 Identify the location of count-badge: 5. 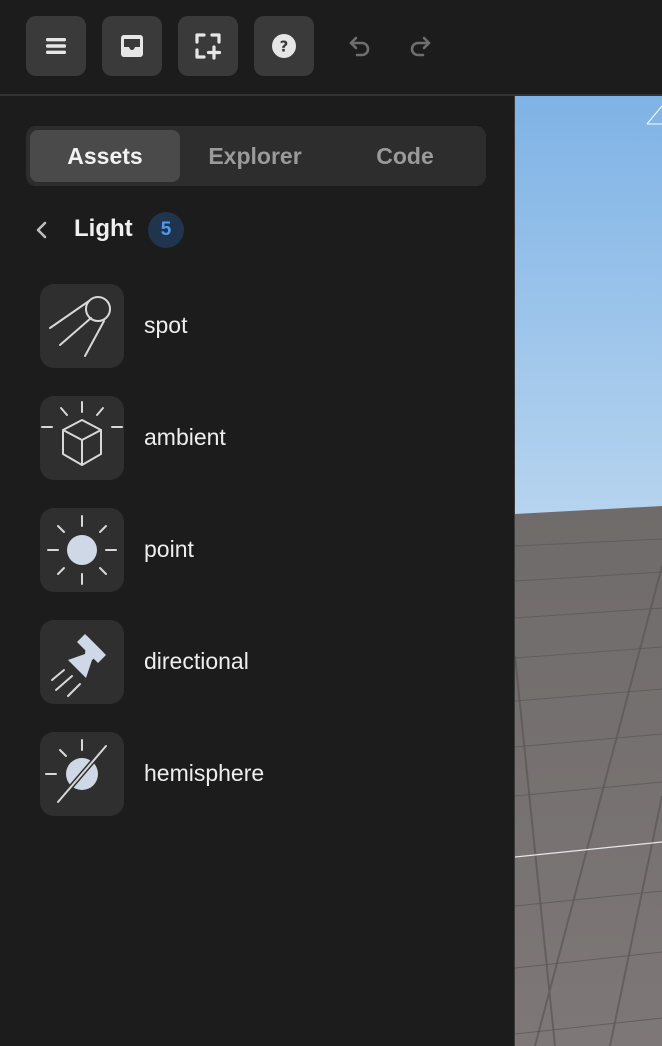
(166, 230).